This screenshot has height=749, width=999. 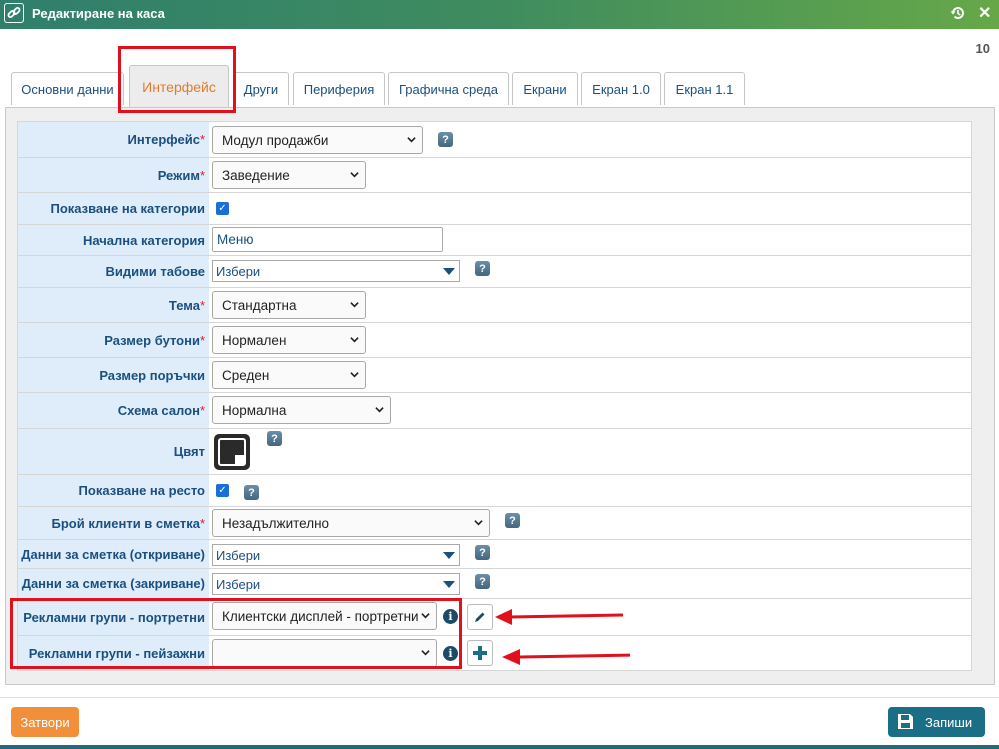 I want to click on tab-graphics: Графична среда, so click(x=448, y=88).